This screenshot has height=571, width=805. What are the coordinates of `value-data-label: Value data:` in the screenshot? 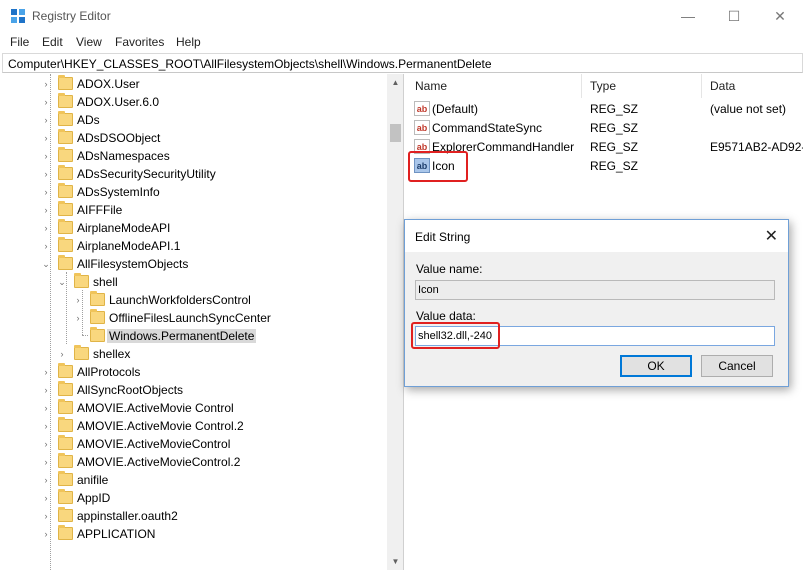 It's located at (446, 316).